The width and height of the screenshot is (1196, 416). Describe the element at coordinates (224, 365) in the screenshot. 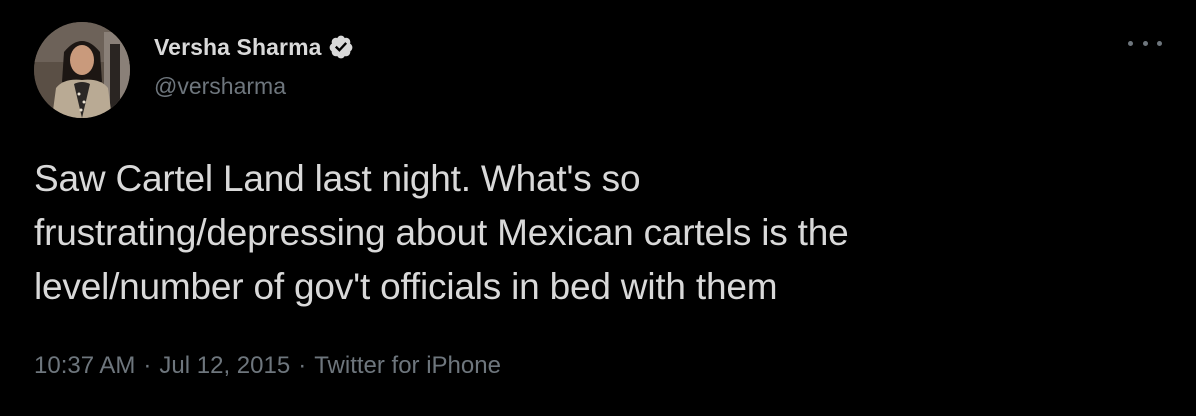

I see `tweet-date: Jul 12, 2015` at that location.